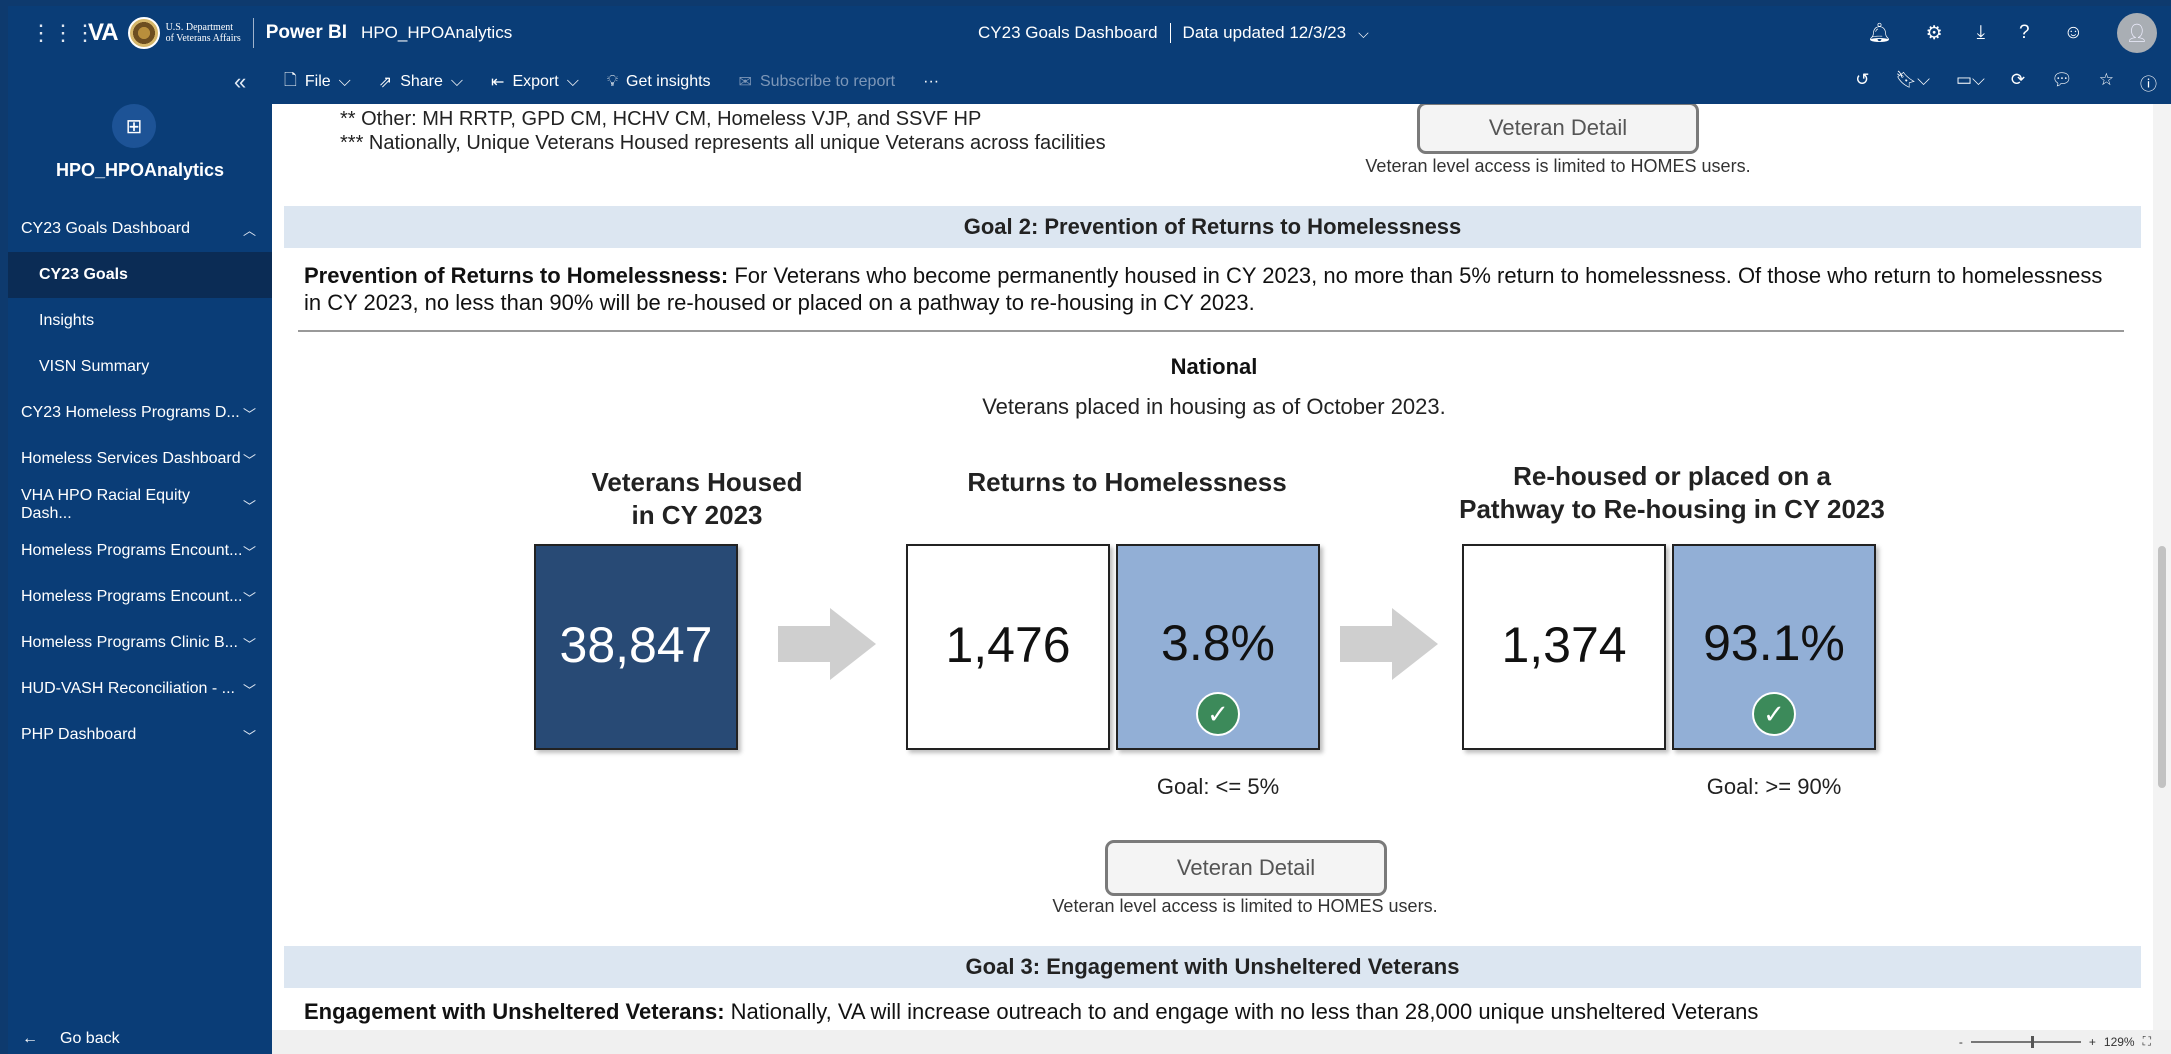 The image size is (2171, 1054). I want to click on more-options-button: ···, so click(931, 82).